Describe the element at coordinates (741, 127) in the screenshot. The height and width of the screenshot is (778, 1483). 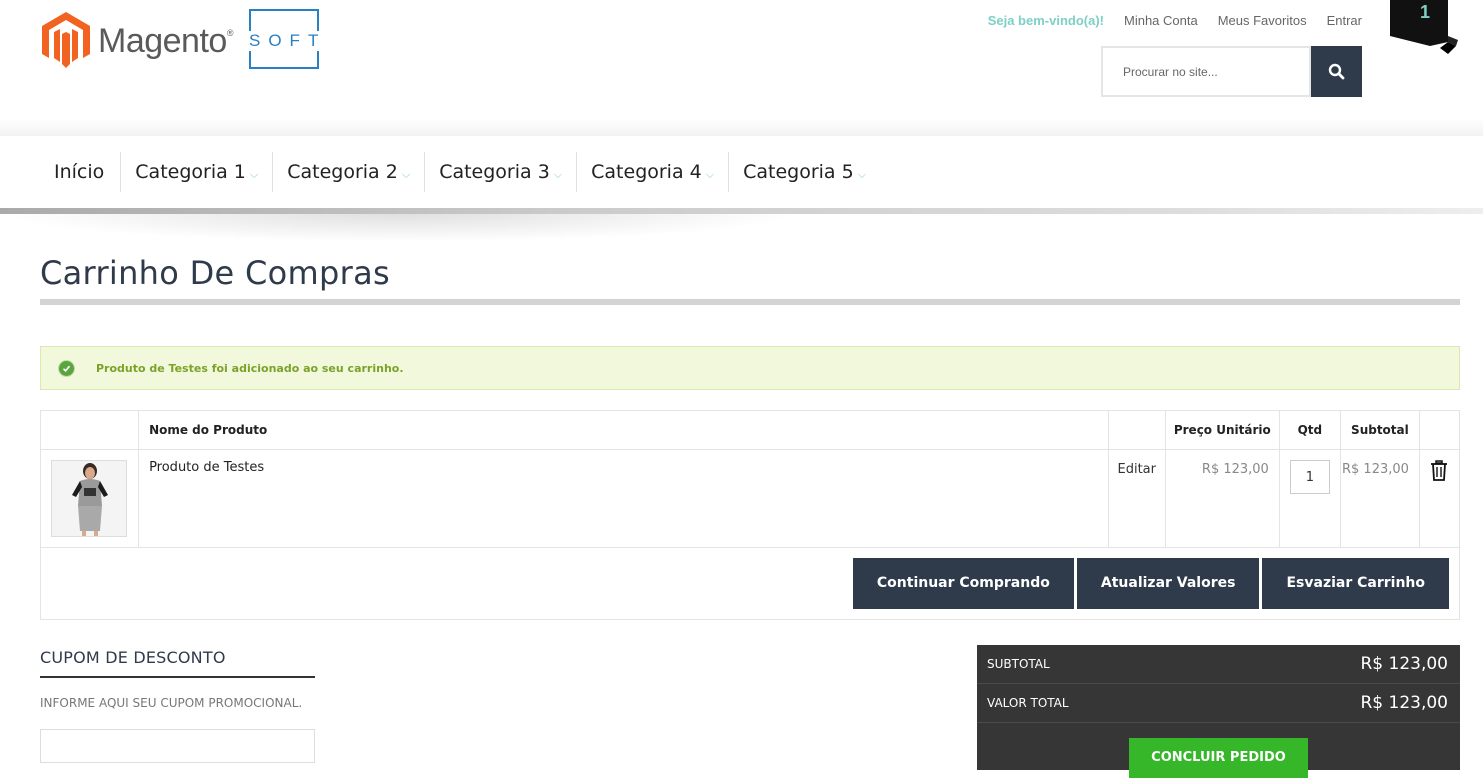
I see `nav-top-shadow` at that location.